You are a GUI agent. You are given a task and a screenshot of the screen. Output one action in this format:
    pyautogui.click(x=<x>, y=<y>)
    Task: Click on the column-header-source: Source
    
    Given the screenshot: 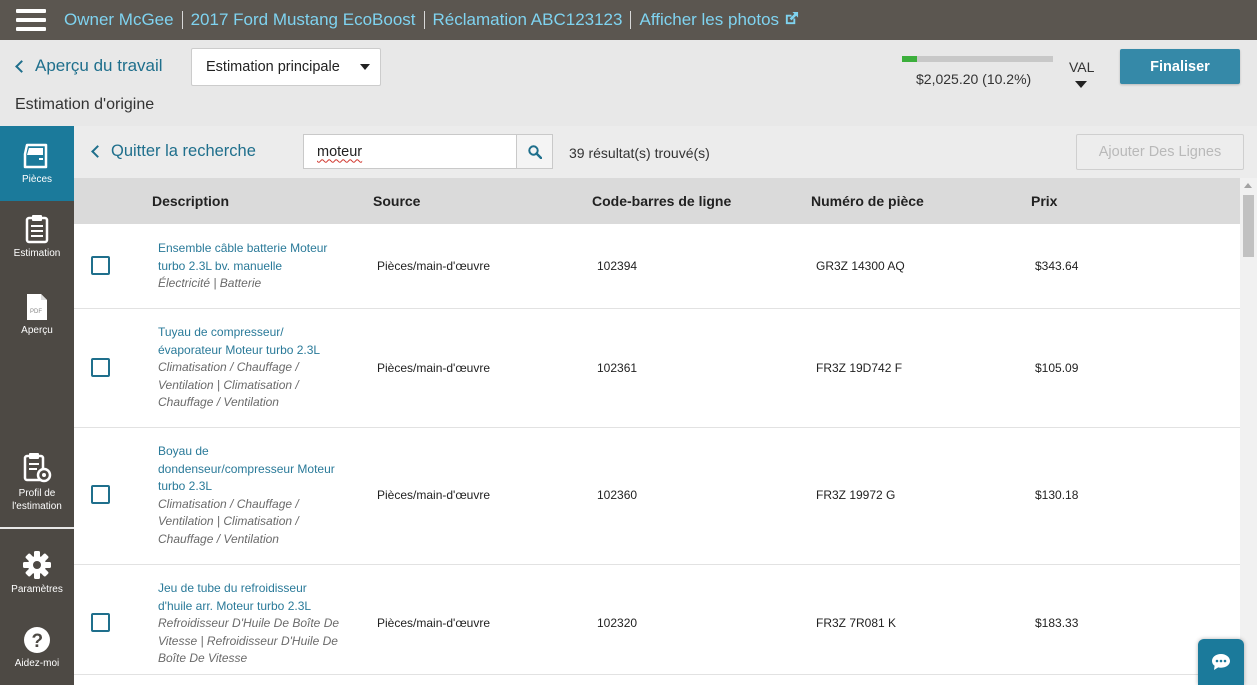 What is the action you would take?
    pyautogui.click(x=396, y=201)
    